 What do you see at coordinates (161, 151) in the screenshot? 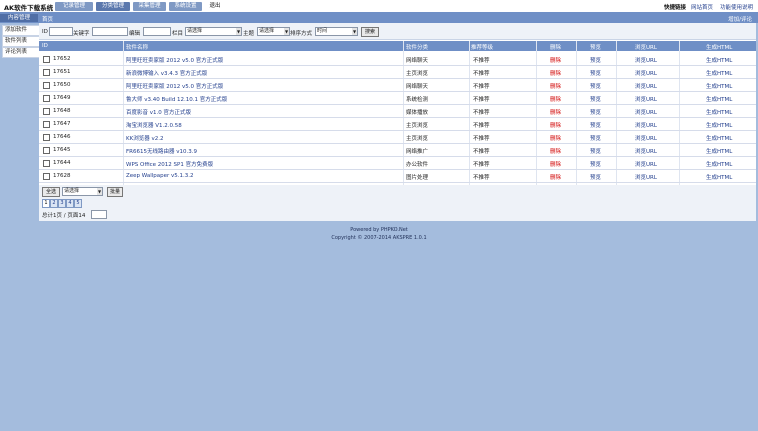
I see `row-title: FR6615无线路由器 v10.3.9` at bounding box center [161, 151].